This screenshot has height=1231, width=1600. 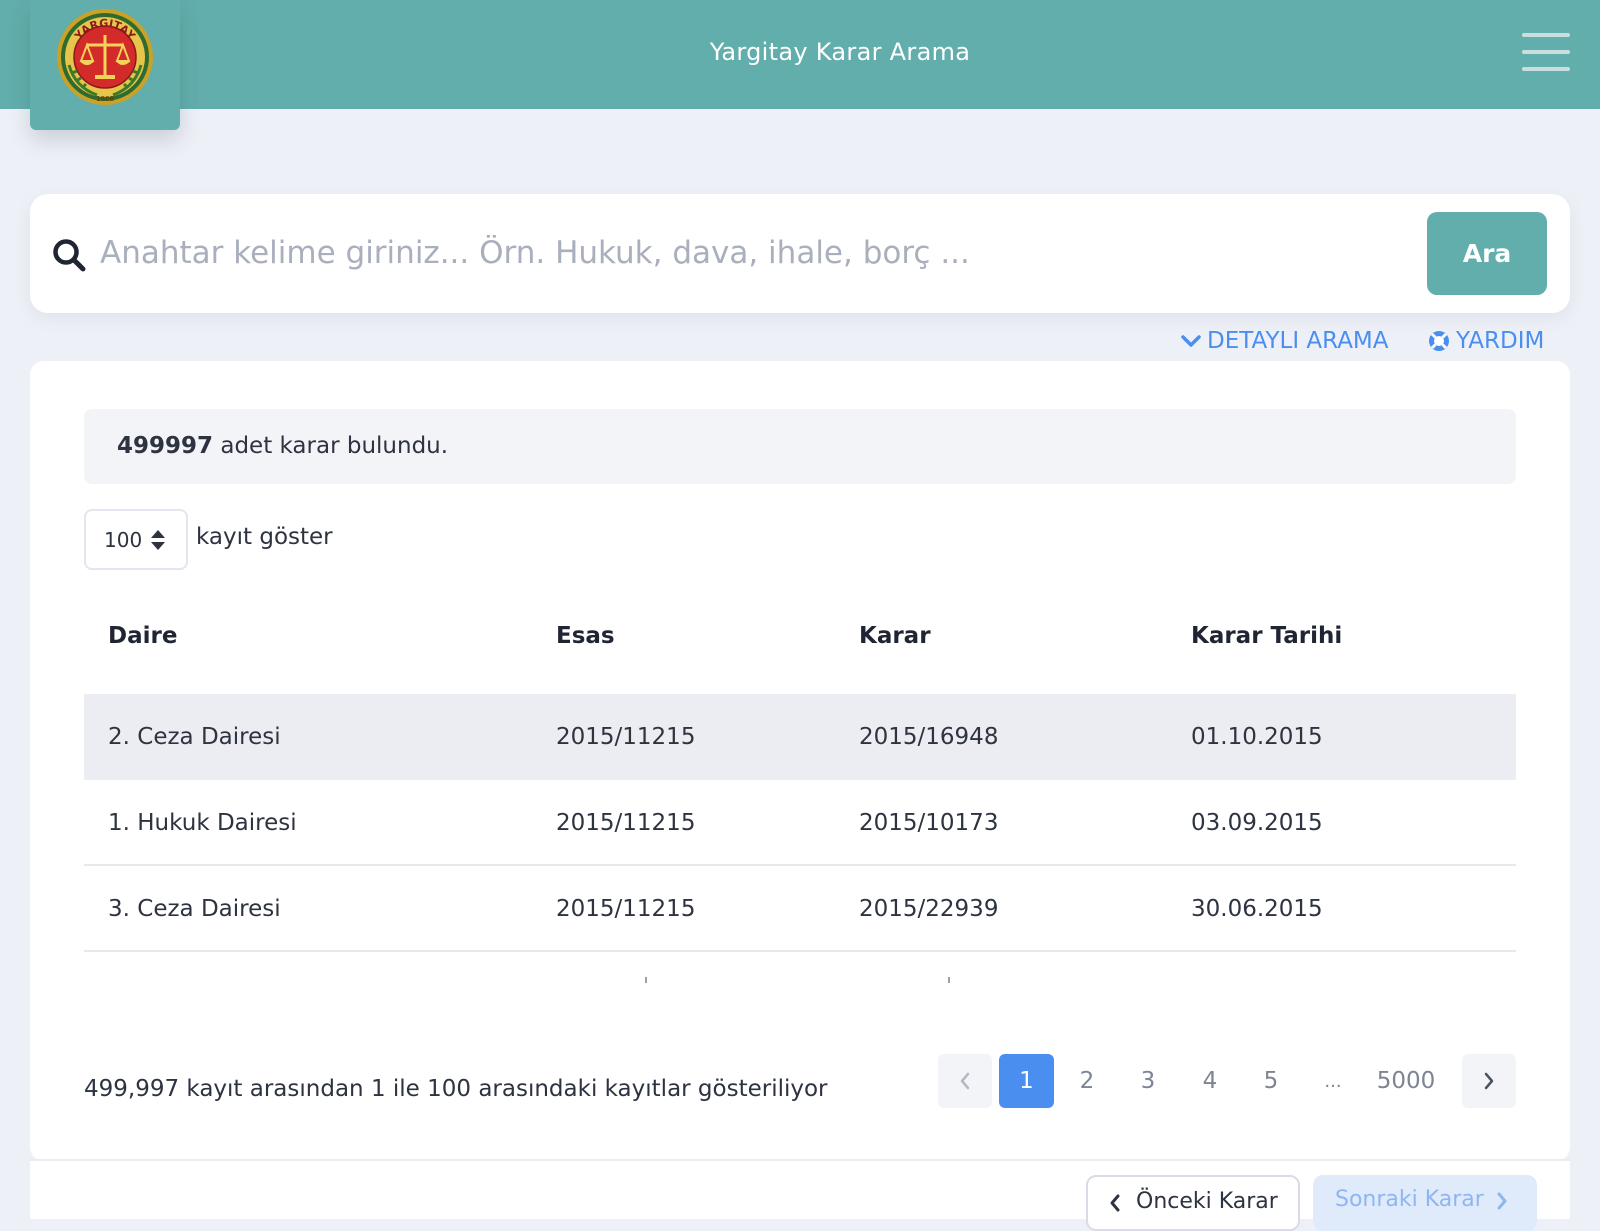 I want to click on cell-karar-tarihi: 01.10.2015, so click(x=1257, y=737).